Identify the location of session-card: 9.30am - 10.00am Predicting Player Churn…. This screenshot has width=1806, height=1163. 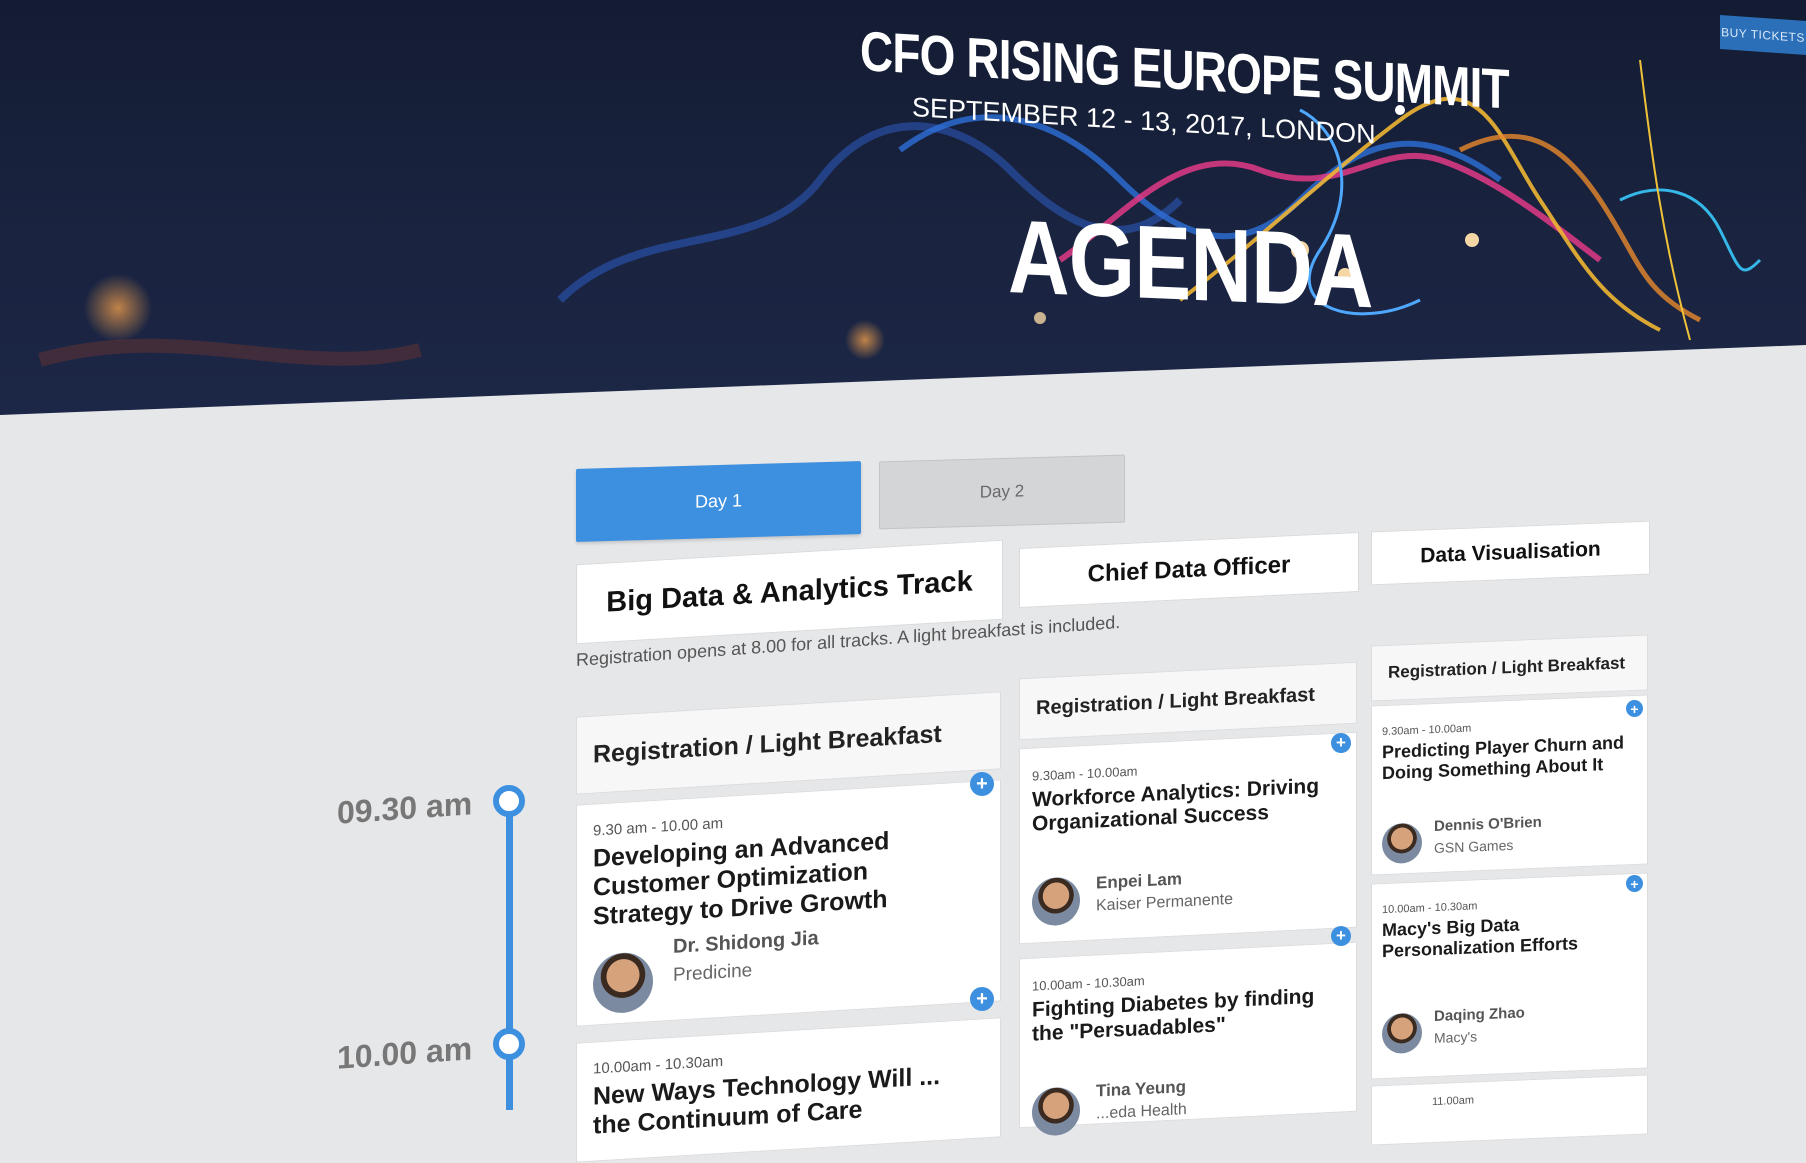
(1509, 785).